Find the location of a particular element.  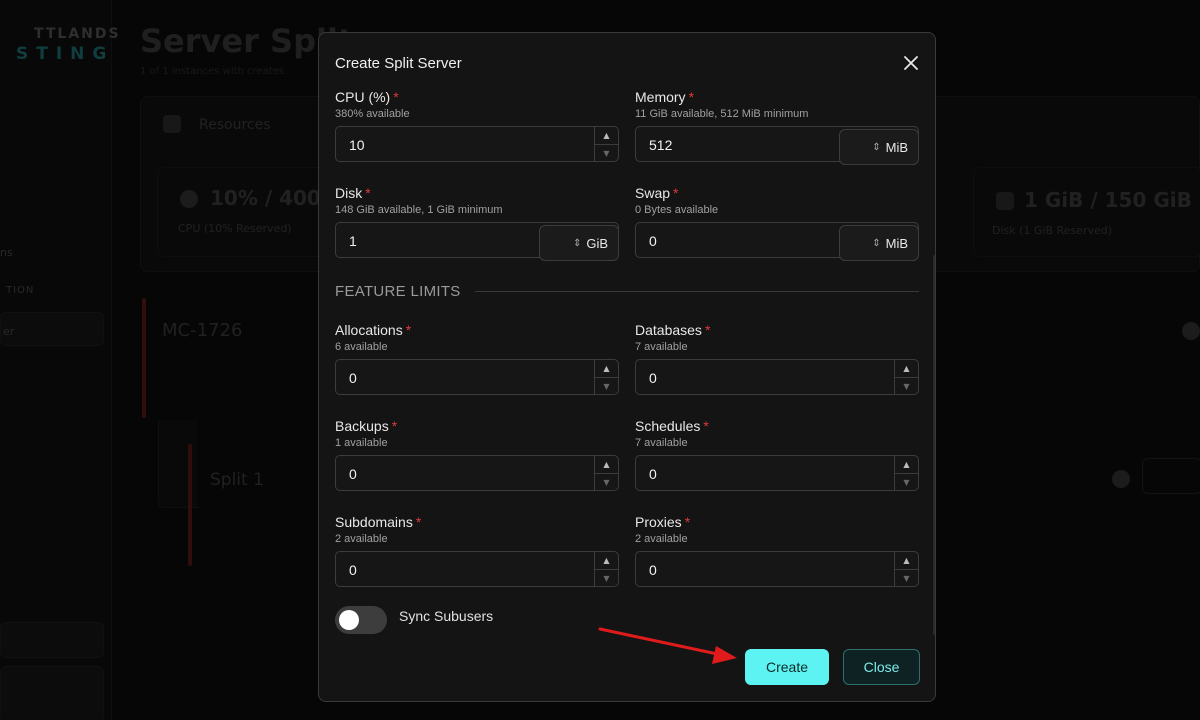

input-value: 1 is located at coordinates (353, 241).